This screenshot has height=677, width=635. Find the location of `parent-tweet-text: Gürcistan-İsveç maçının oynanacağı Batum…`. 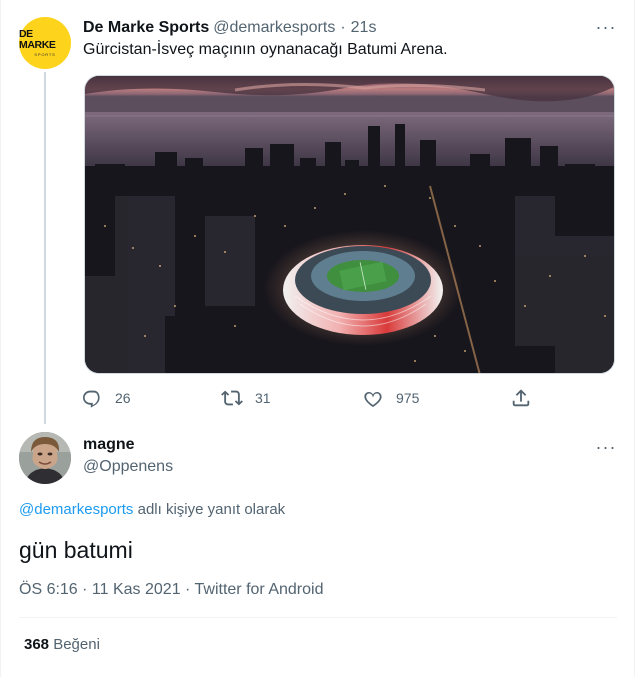

parent-tweet-text: Gürcistan-İsveç maçının oynanacağı Batum… is located at coordinates (265, 49).